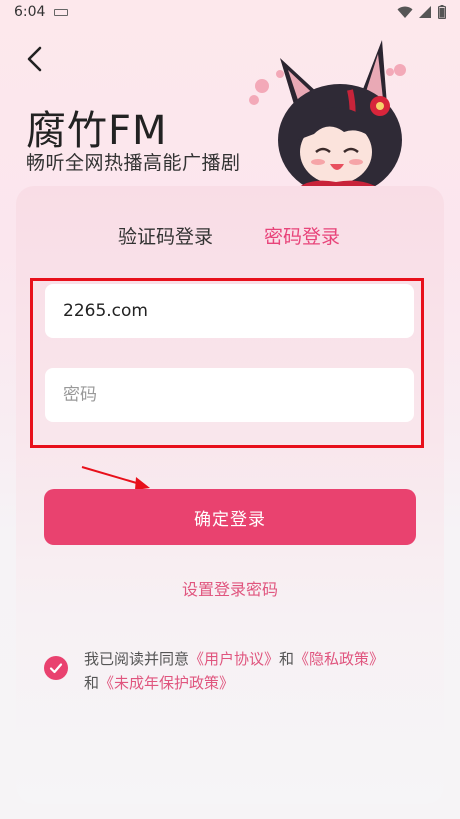 This screenshot has width=460, height=819. I want to click on check-icon, so click(56, 668).